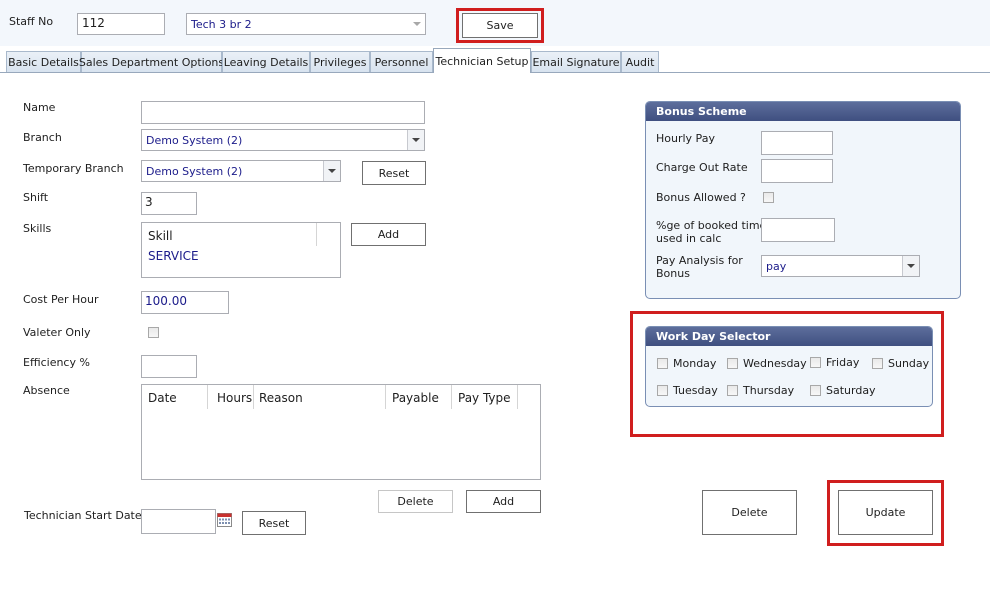 The width and height of the screenshot is (990, 601). I want to click on efficiency-label: Efficiency %, so click(56, 362).